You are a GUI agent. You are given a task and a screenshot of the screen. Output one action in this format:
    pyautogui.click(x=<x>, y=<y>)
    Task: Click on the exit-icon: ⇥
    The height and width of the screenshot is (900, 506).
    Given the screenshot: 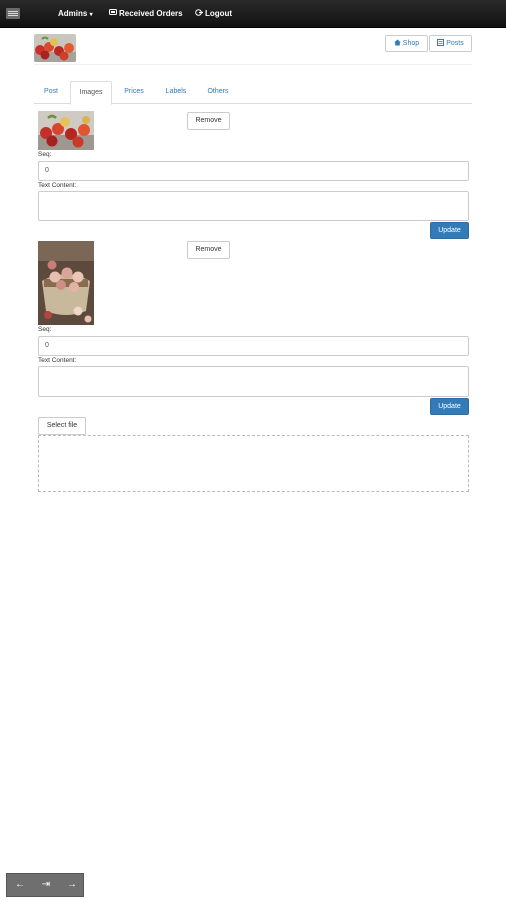 What is the action you would take?
    pyautogui.click(x=46, y=885)
    